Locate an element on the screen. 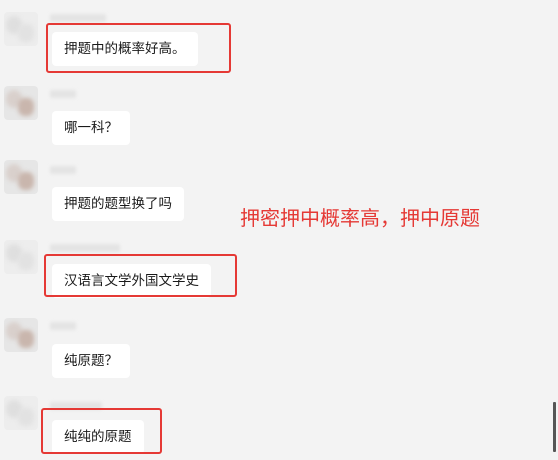  message-text: 押题的题型换了吗 is located at coordinates (118, 204).